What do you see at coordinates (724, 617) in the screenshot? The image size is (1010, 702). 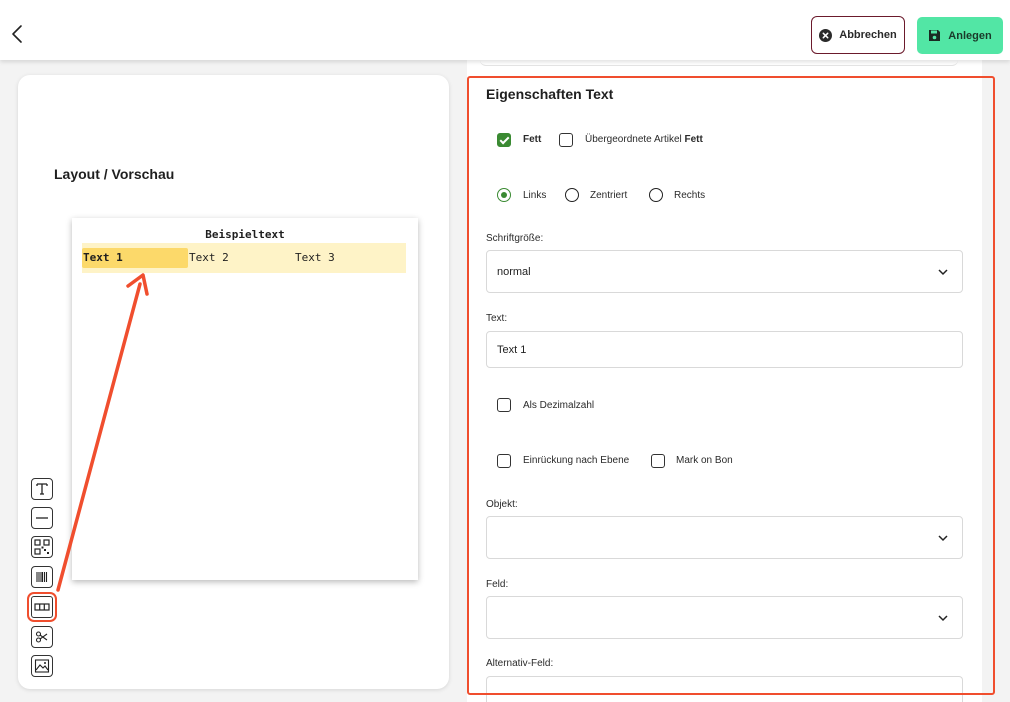 I see `field-select` at bounding box center [724, 617].